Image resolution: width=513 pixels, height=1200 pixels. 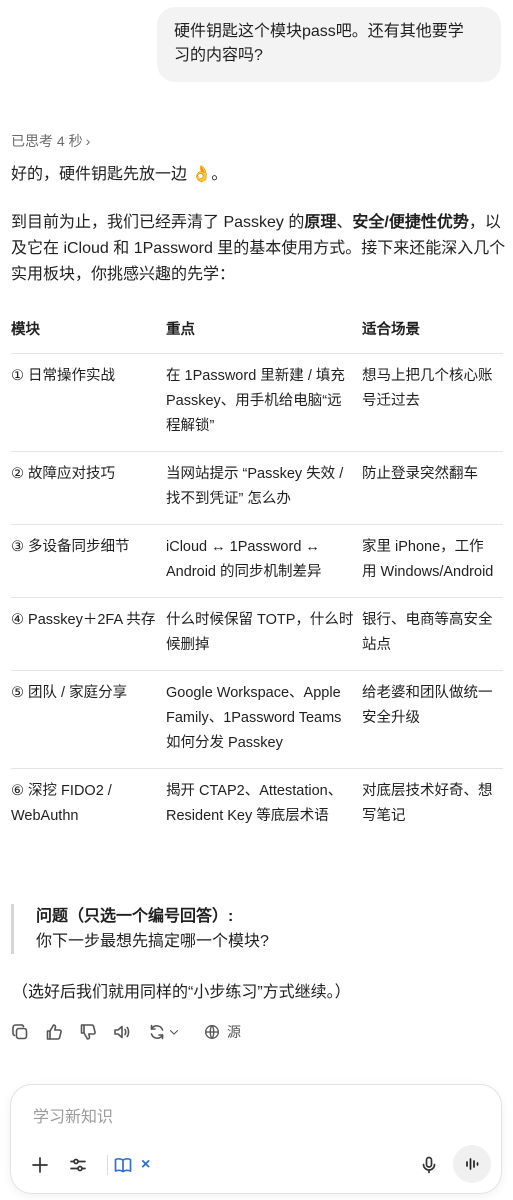 What do you see at coordinates (107, 1165) in the screenshot?
I see `toolbar-divider` at bounding box center [107, 1165].